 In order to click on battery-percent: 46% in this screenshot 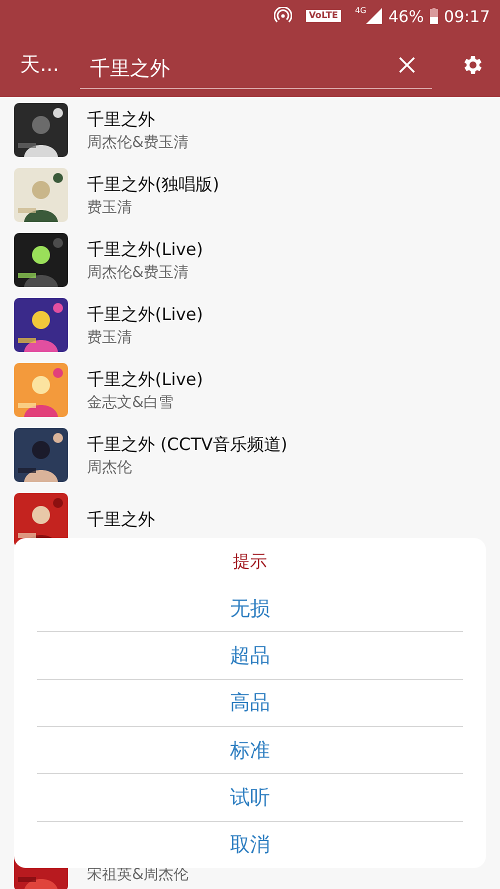, I will do `click(406, 16)`.